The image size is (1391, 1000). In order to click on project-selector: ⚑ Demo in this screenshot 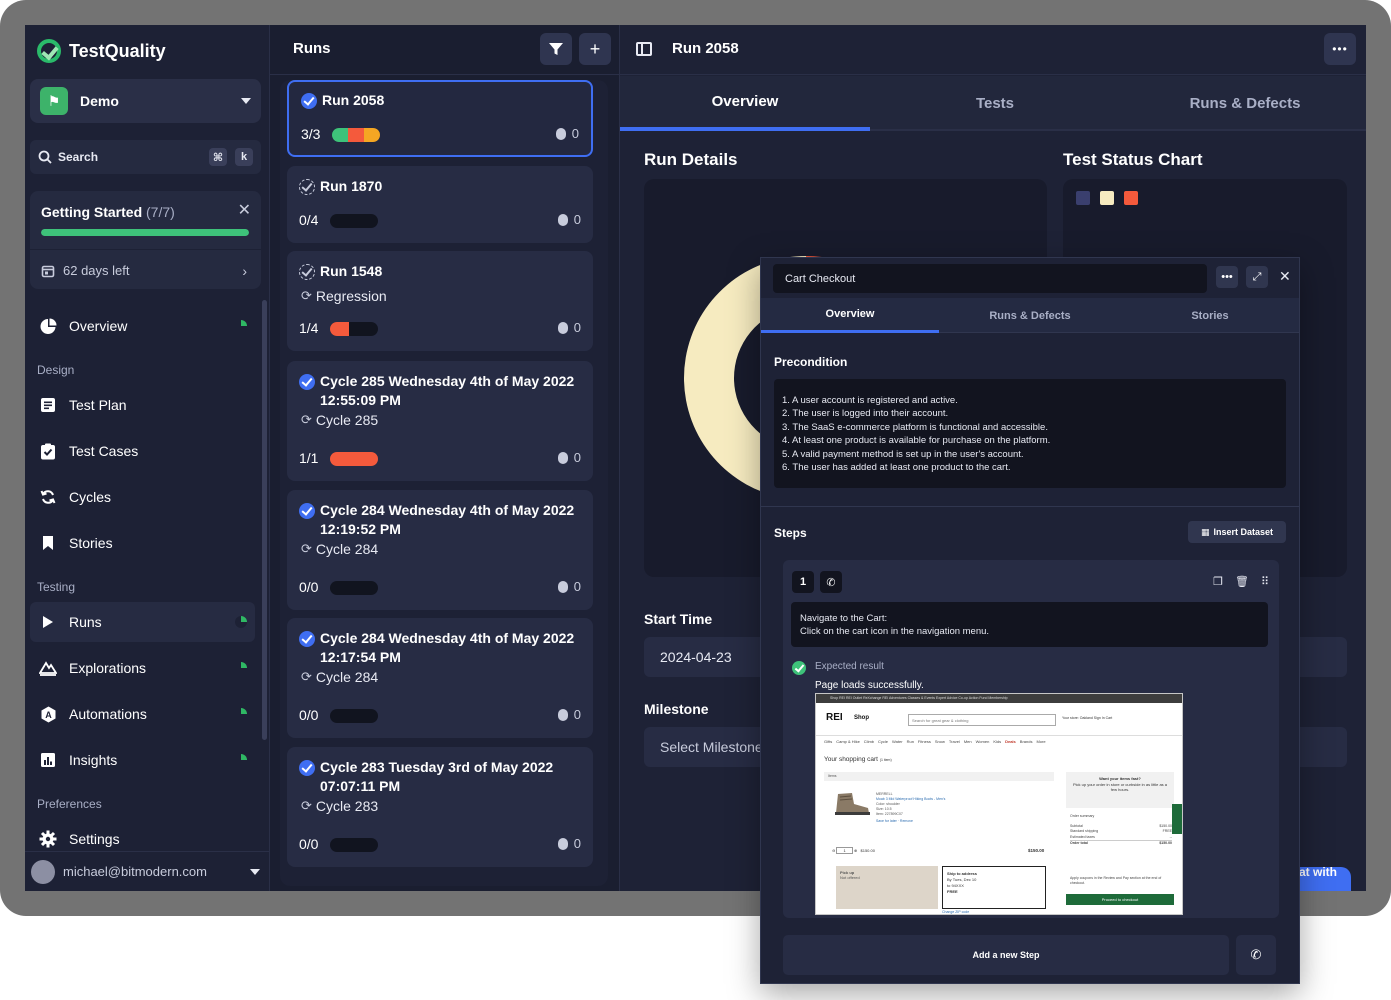, I will do `click(145, 101)`.